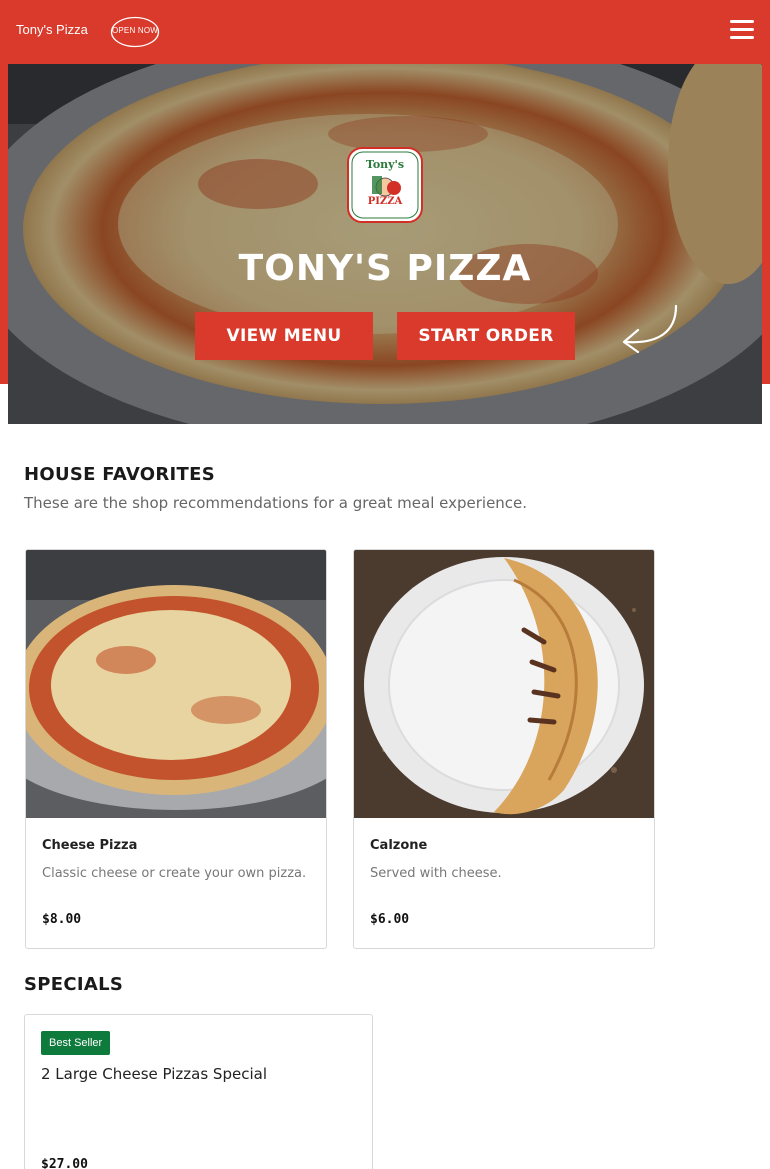 The height and width of the screenshot is (1169, 770). What do you see at coordinates (284, 336) in the screenshot?
I see `view-menu-button: VIEW MENU` at bounding box center [284, 336].